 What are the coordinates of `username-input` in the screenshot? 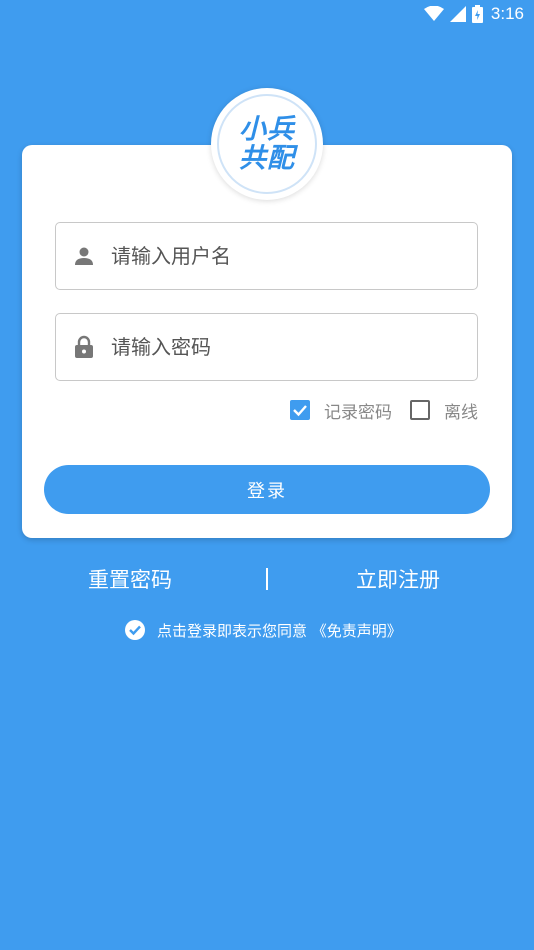 It's located at (281, 256).